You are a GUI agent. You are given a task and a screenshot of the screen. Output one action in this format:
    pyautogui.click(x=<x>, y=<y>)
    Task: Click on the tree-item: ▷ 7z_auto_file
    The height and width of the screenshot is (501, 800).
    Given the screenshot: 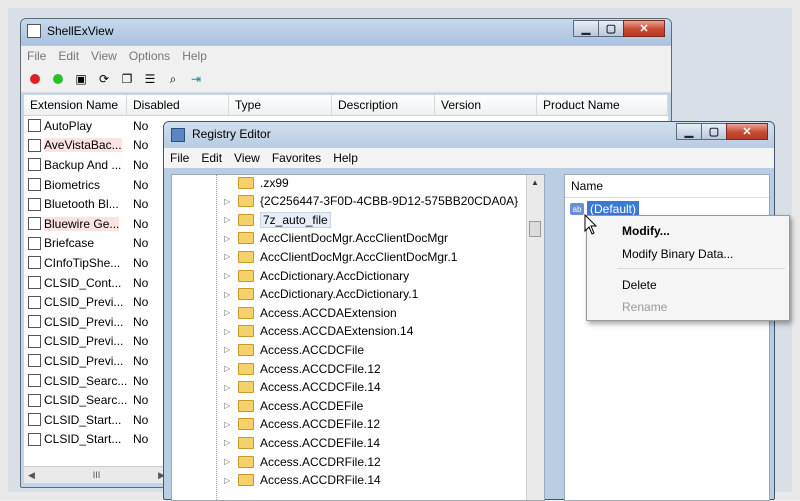 What is the action you would take?
    pyautogui.click(x=277, y=219)
    